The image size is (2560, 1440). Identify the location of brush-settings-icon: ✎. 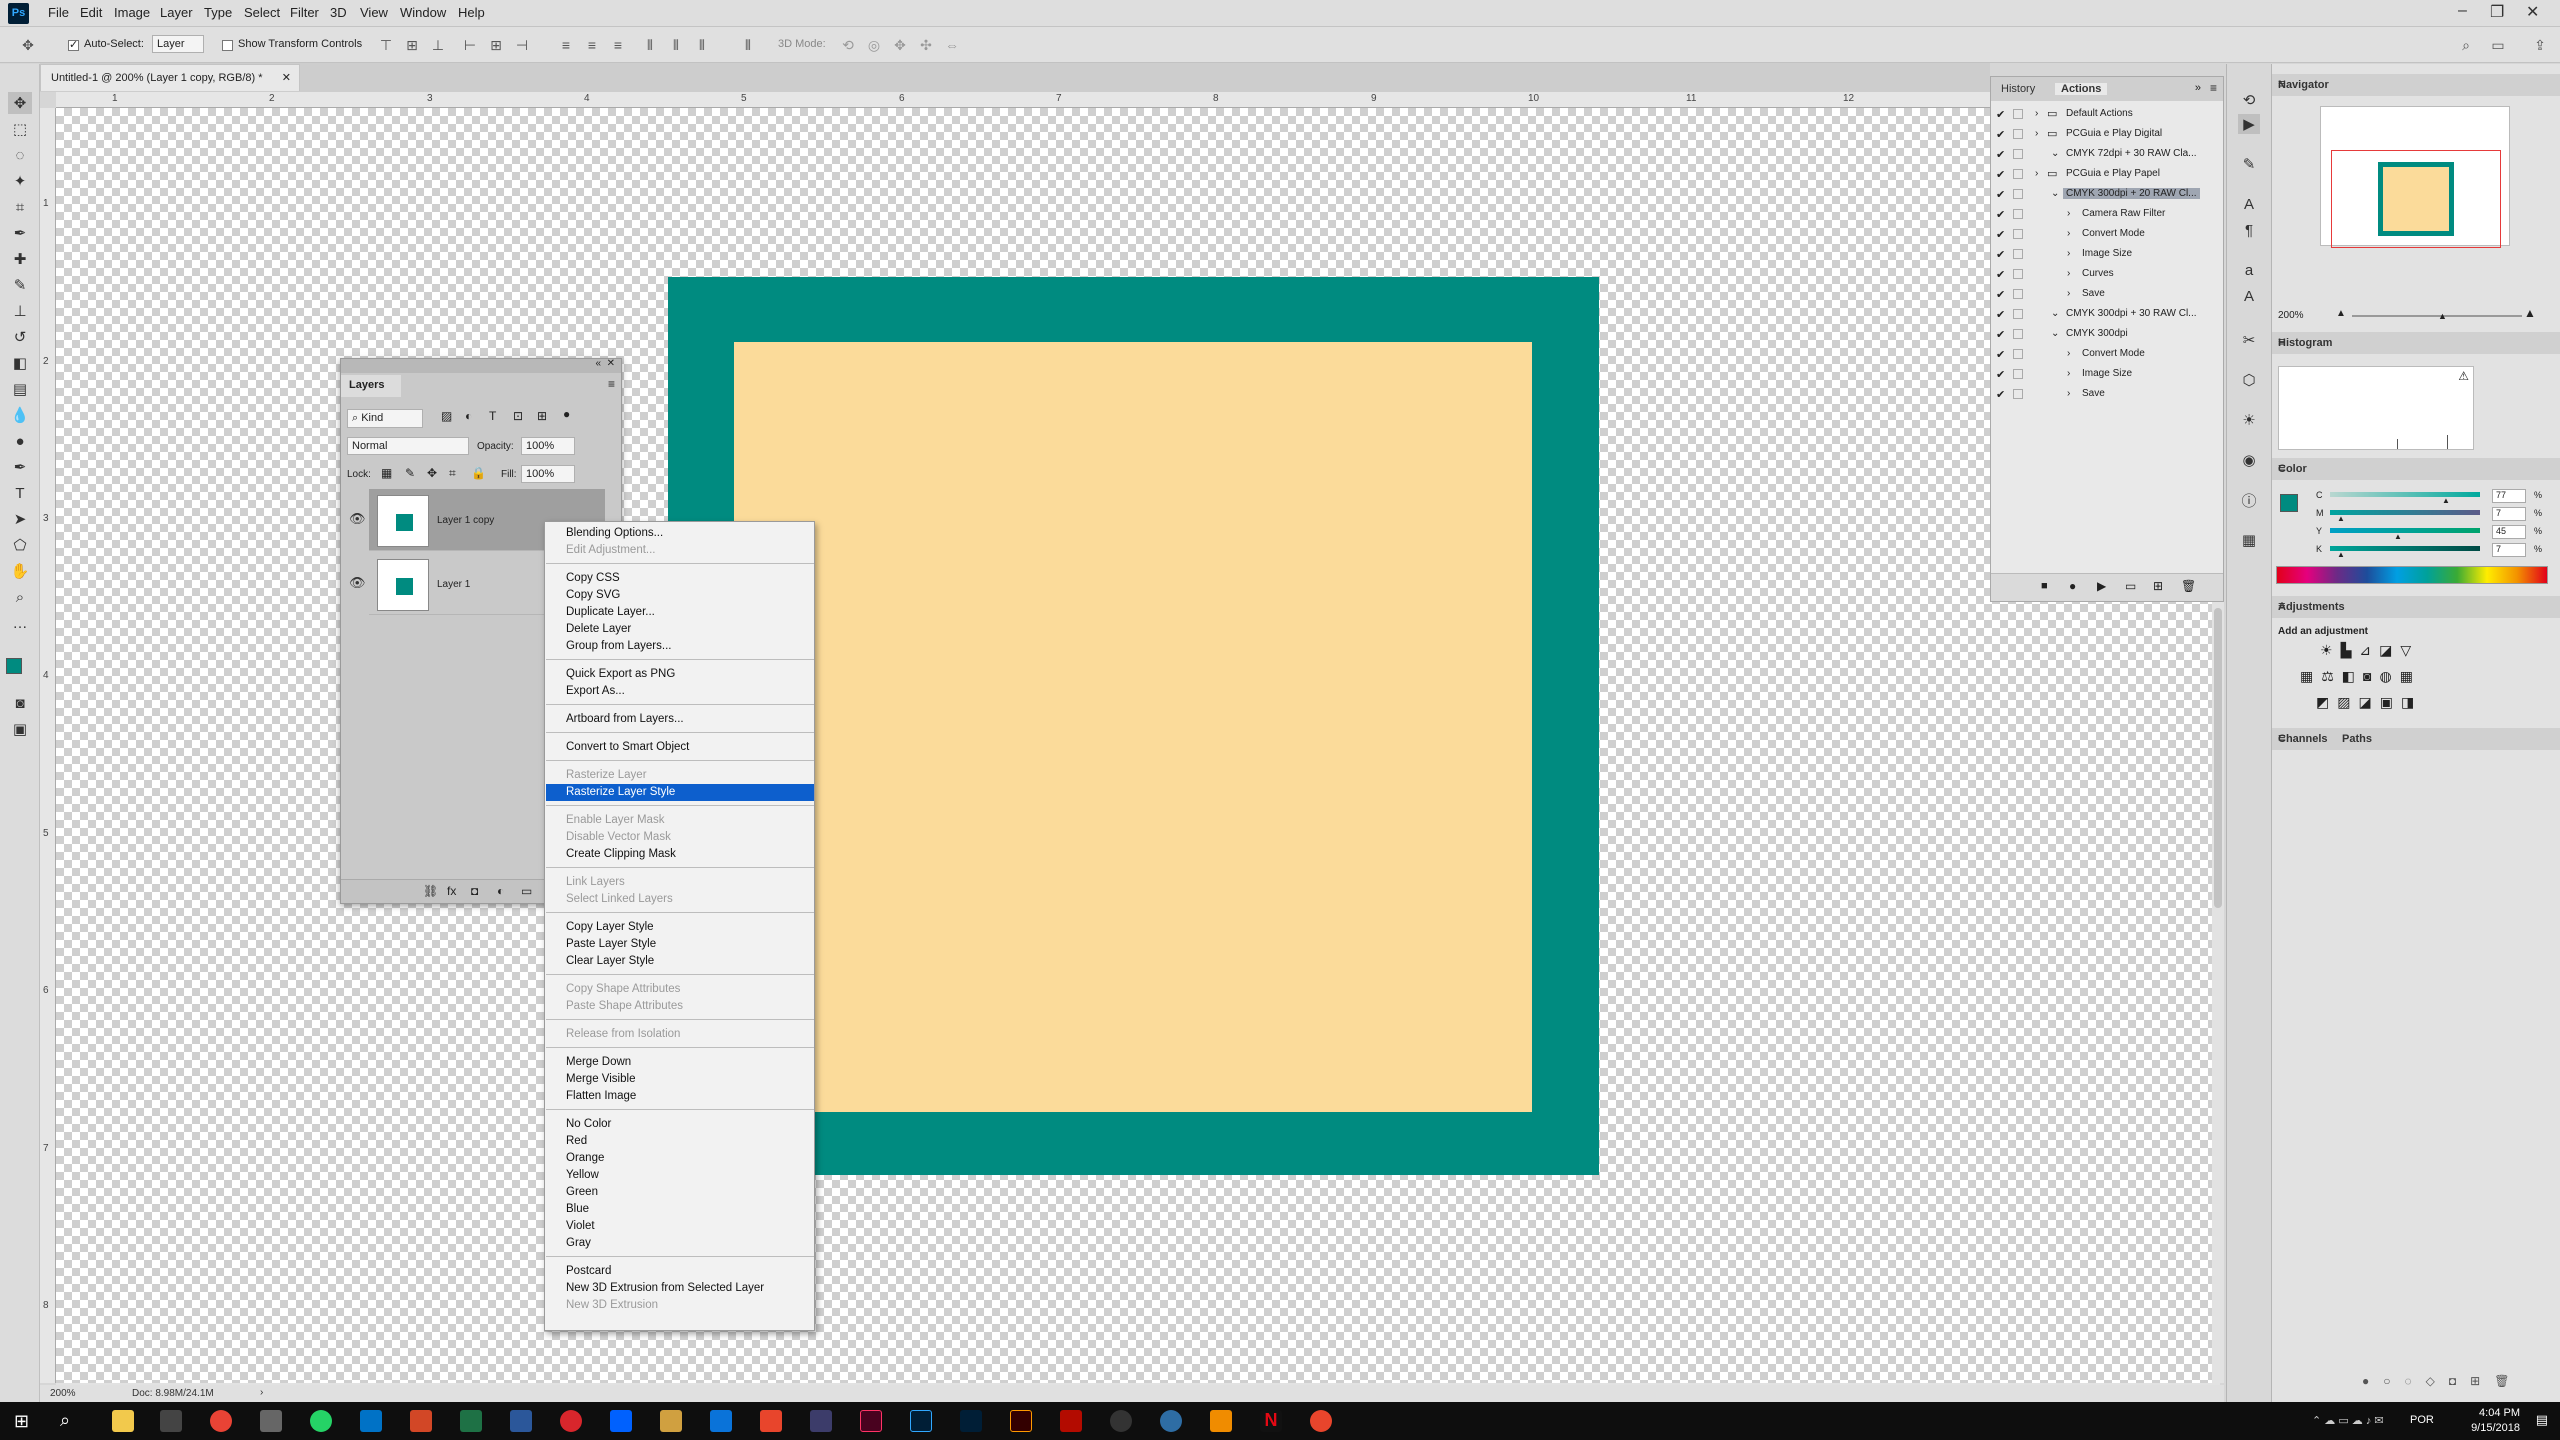
(2249, 164).